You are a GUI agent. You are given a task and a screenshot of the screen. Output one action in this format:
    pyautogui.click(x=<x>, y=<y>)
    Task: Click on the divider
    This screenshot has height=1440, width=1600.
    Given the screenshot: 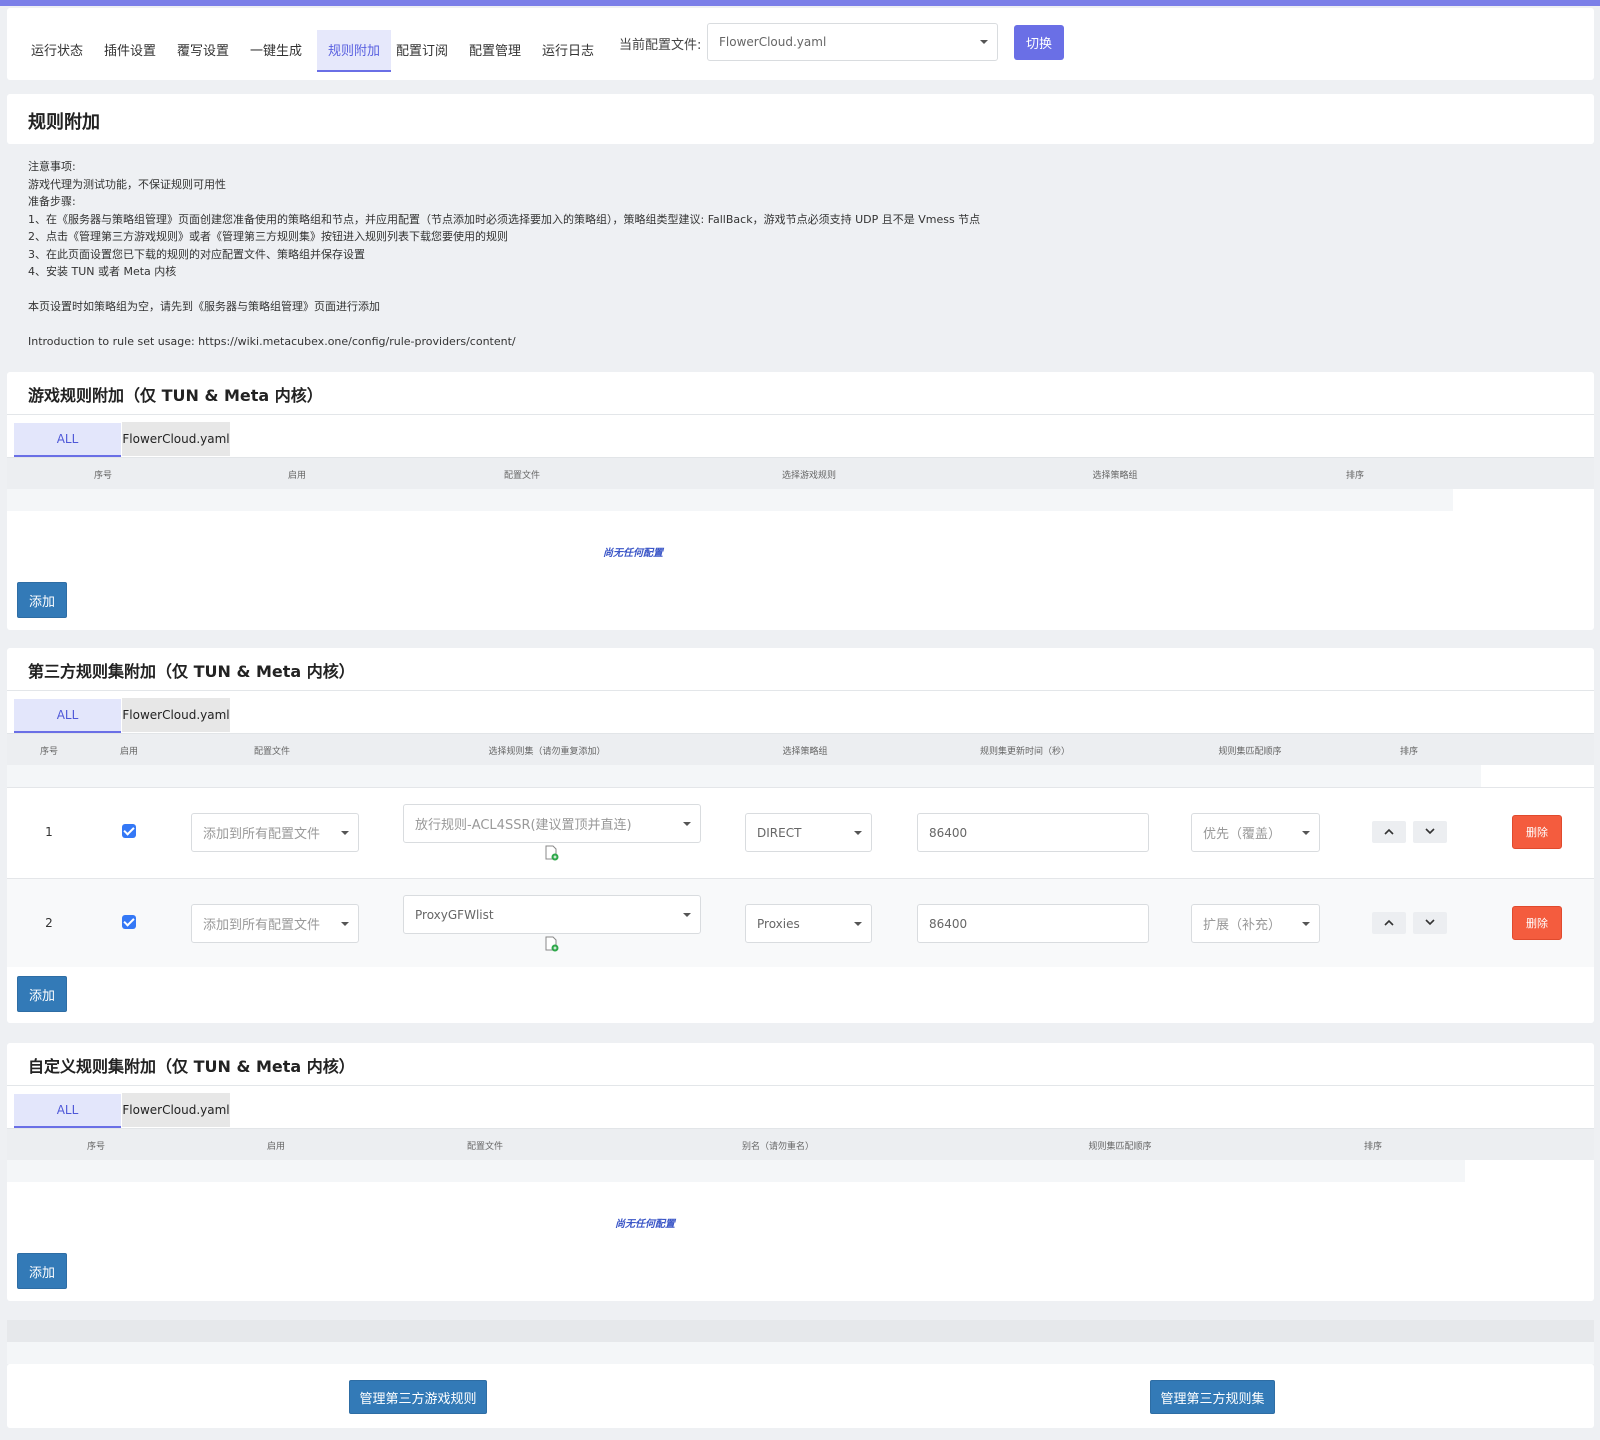 What is the action you would take?
    pyautogui.click(x=800, y=1085)
    